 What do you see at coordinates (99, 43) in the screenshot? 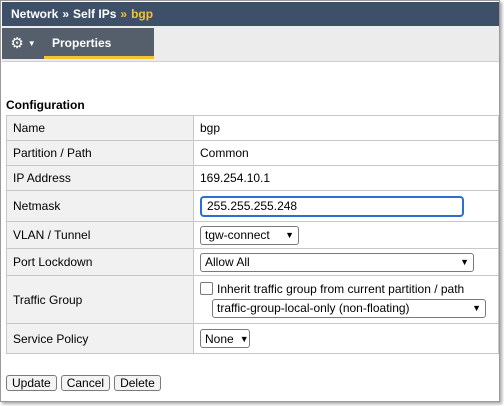
I see `tab-properties: Properties` at bounding box center [99, 43].